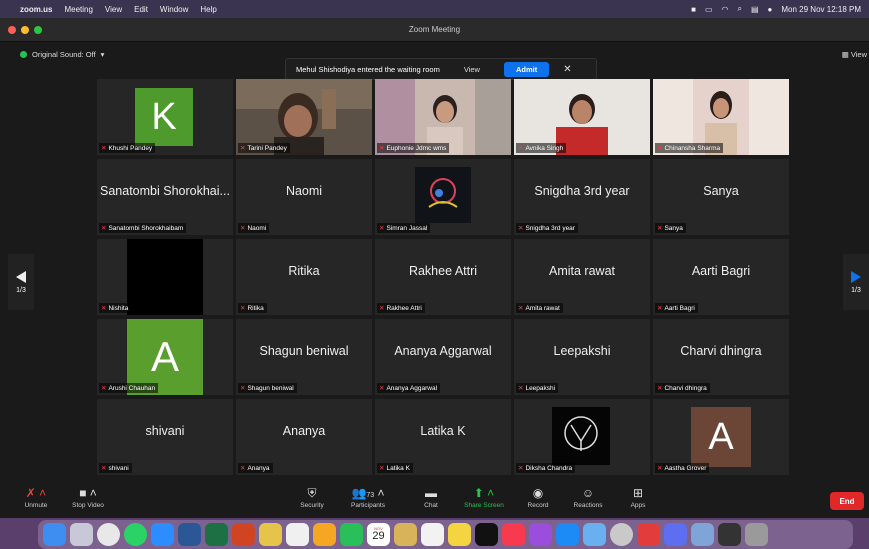 The image size is (869, 549). I want to click on music-icon, so click(513, 534).